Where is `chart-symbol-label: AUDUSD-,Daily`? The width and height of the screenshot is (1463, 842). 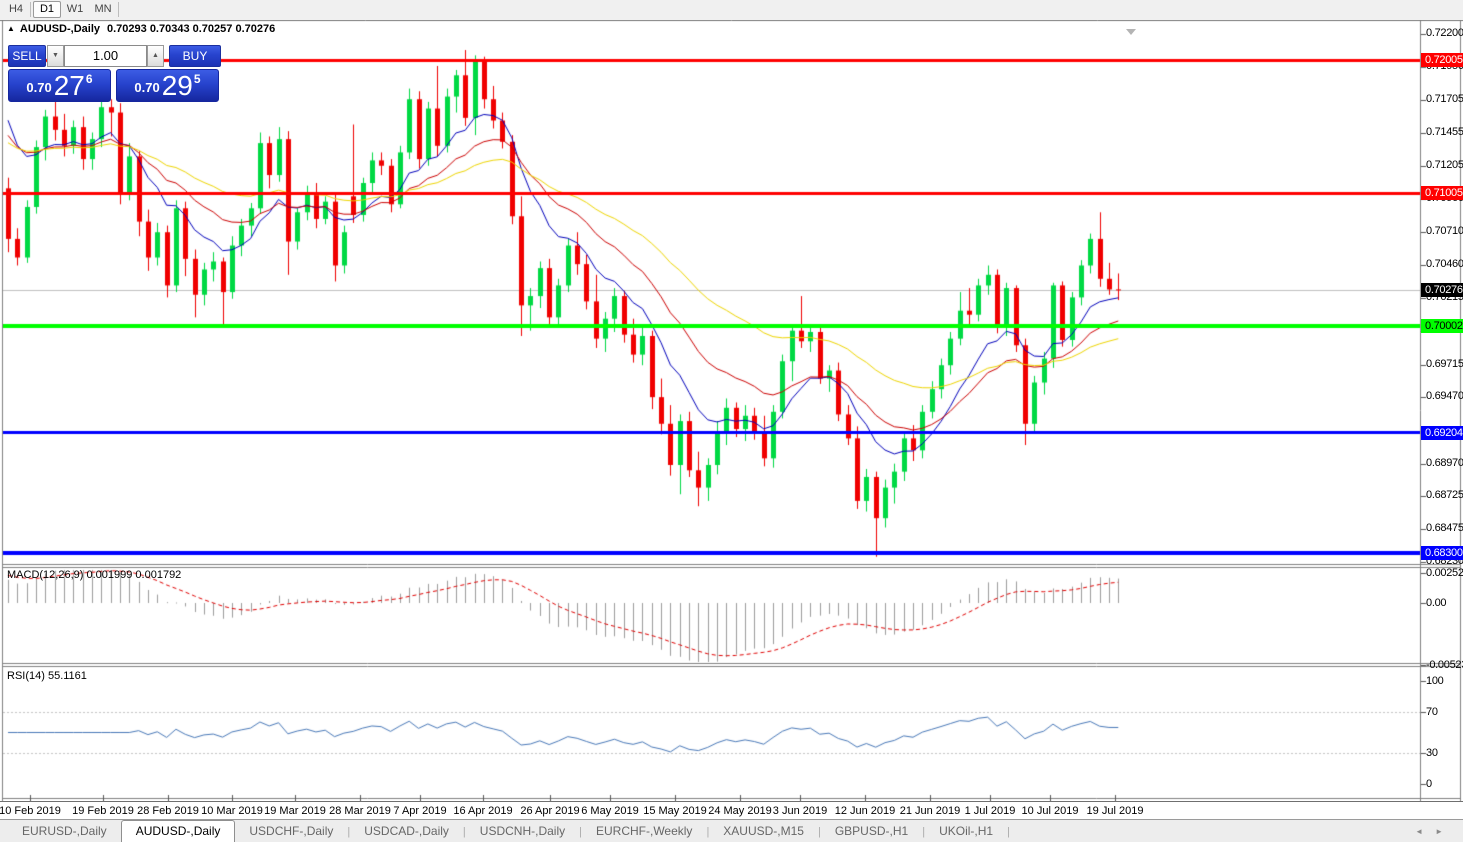 chart-symbol-label: AUDUSD-,Daily is located at coordinates (59, 29).